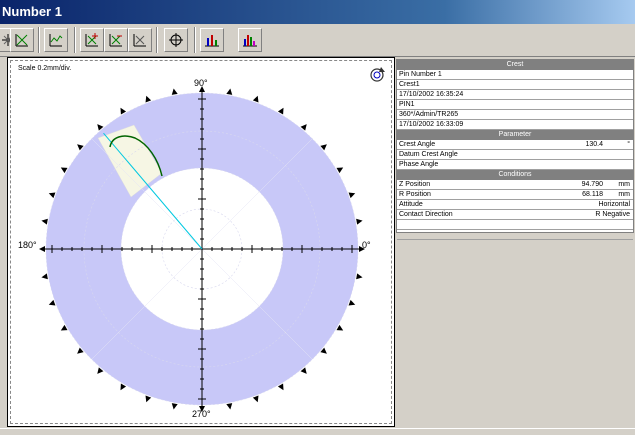  I want to click on crest-line-4: PIN1, so click(515, 105).